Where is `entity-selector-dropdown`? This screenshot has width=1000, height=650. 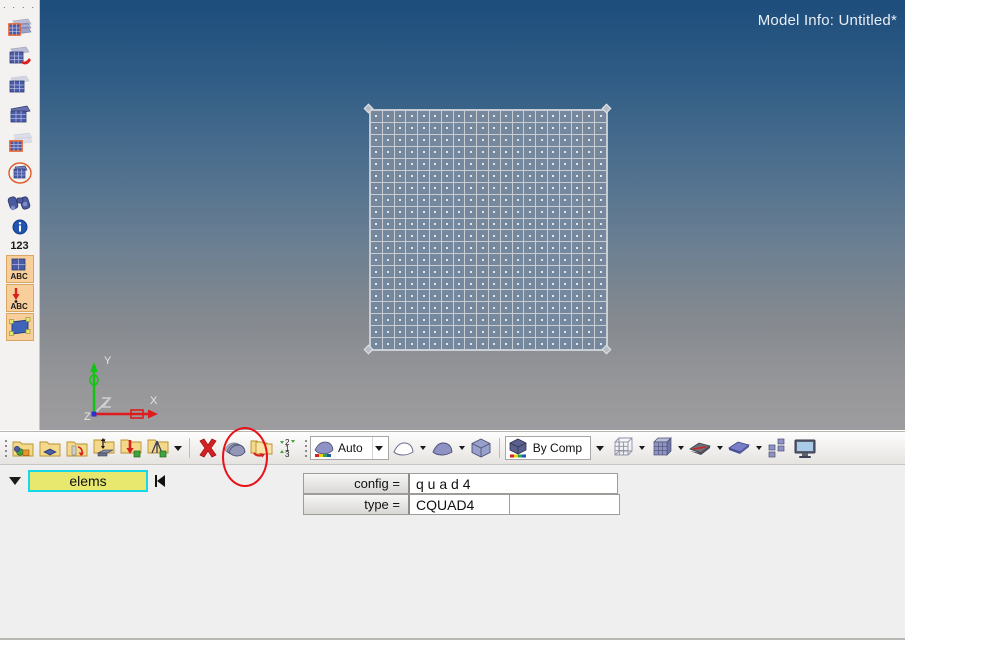
entity-selector-dropdown is located at coordinates (15, 481).